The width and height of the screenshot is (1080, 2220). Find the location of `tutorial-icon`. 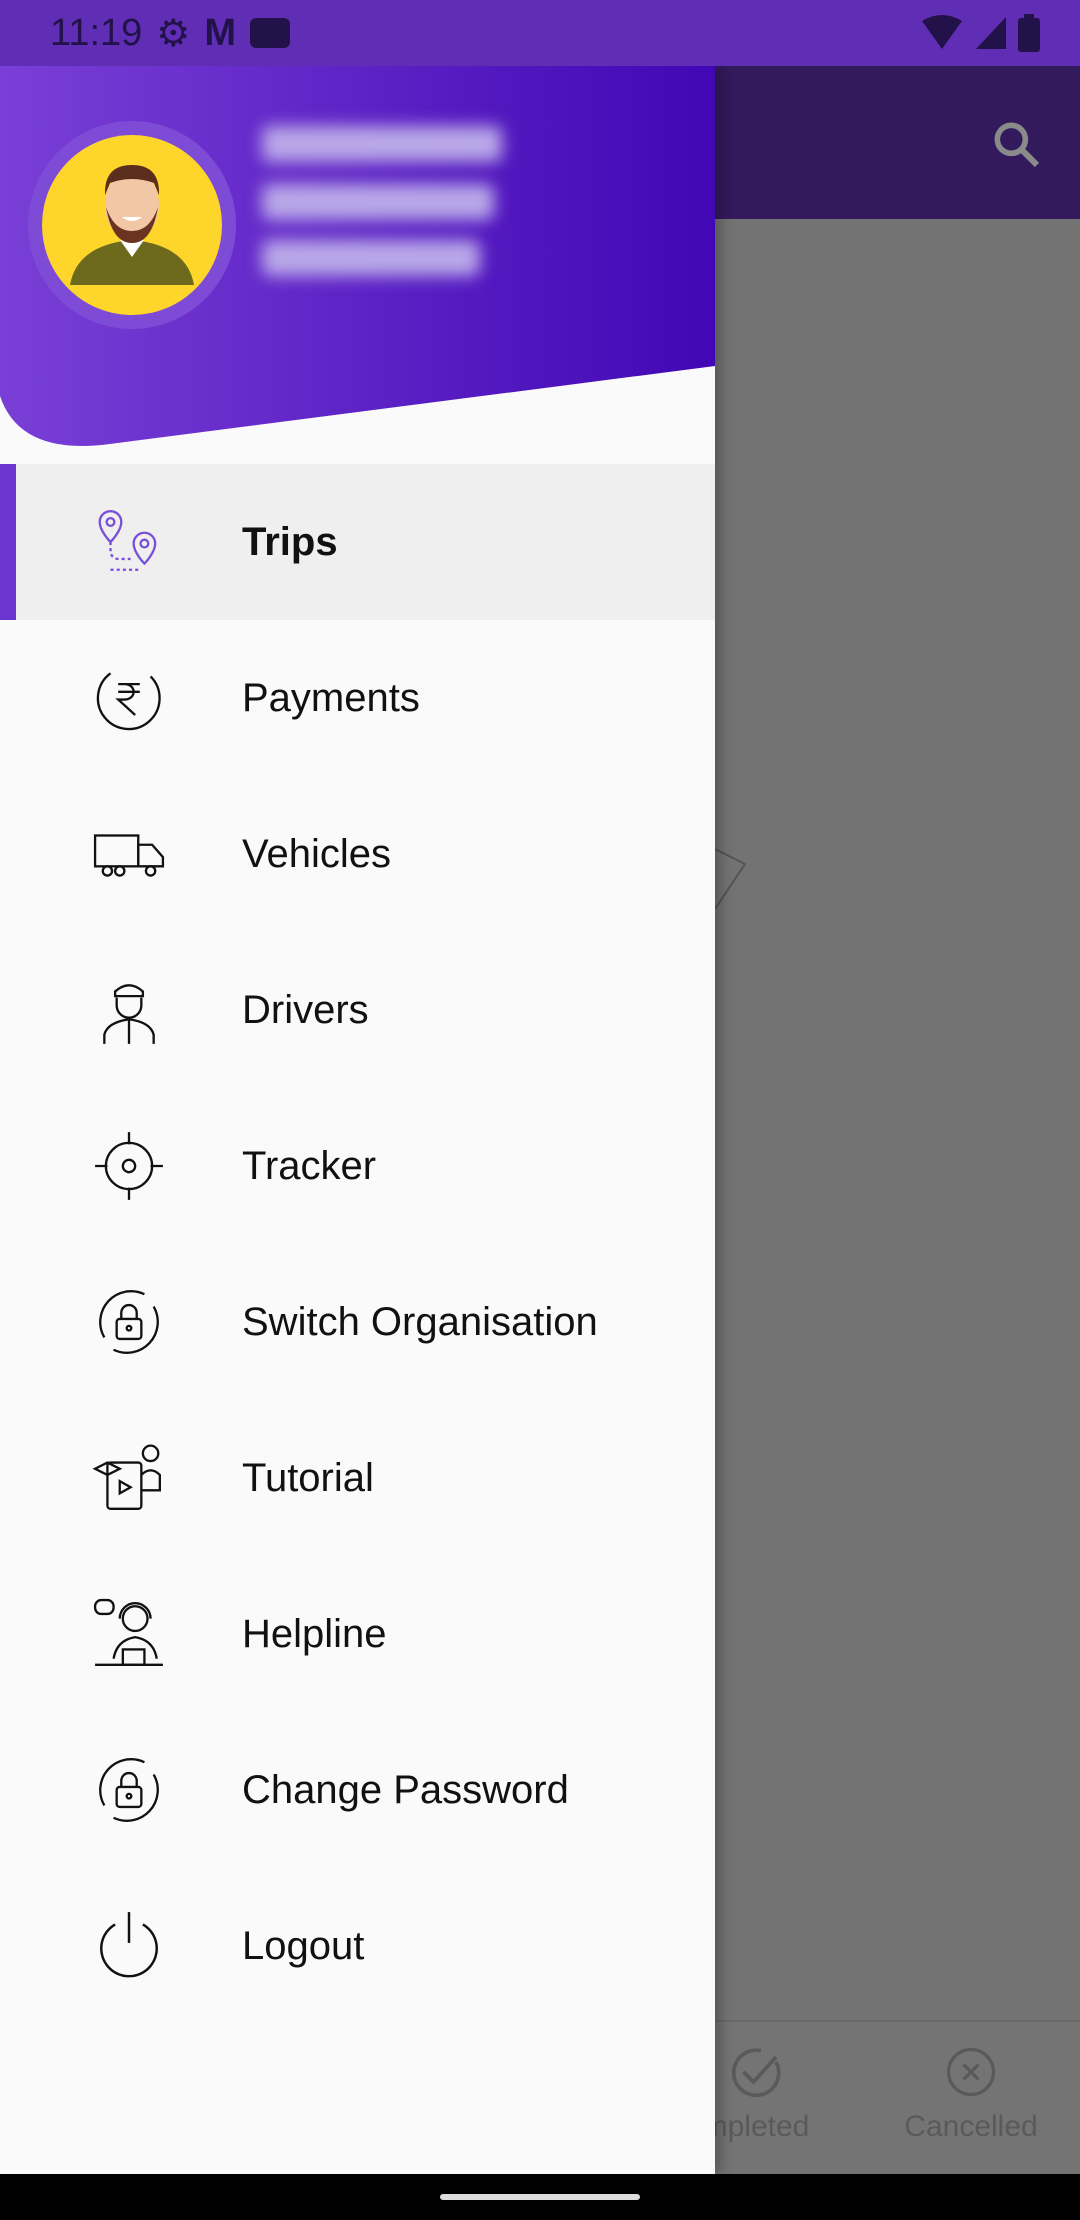

tutorial-icon is located at coordinates (126, 1477).